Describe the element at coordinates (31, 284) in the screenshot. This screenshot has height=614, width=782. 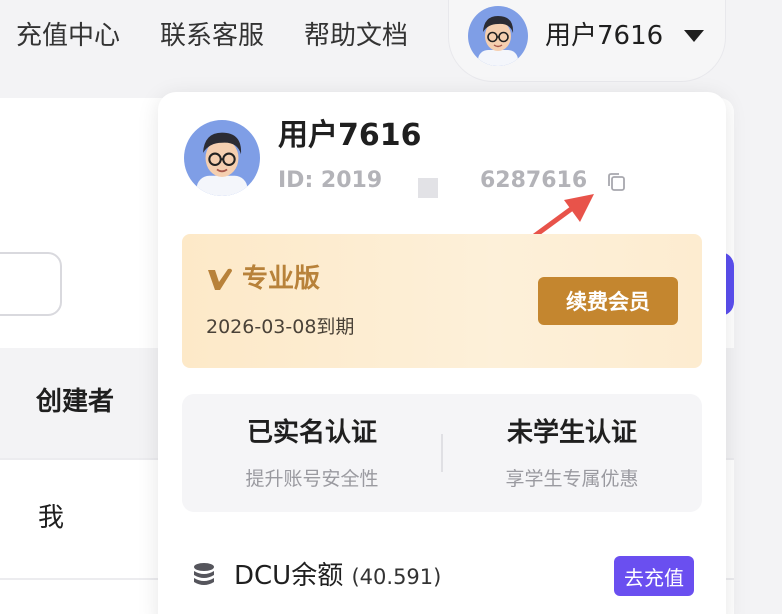
I see `search-input` at that location.